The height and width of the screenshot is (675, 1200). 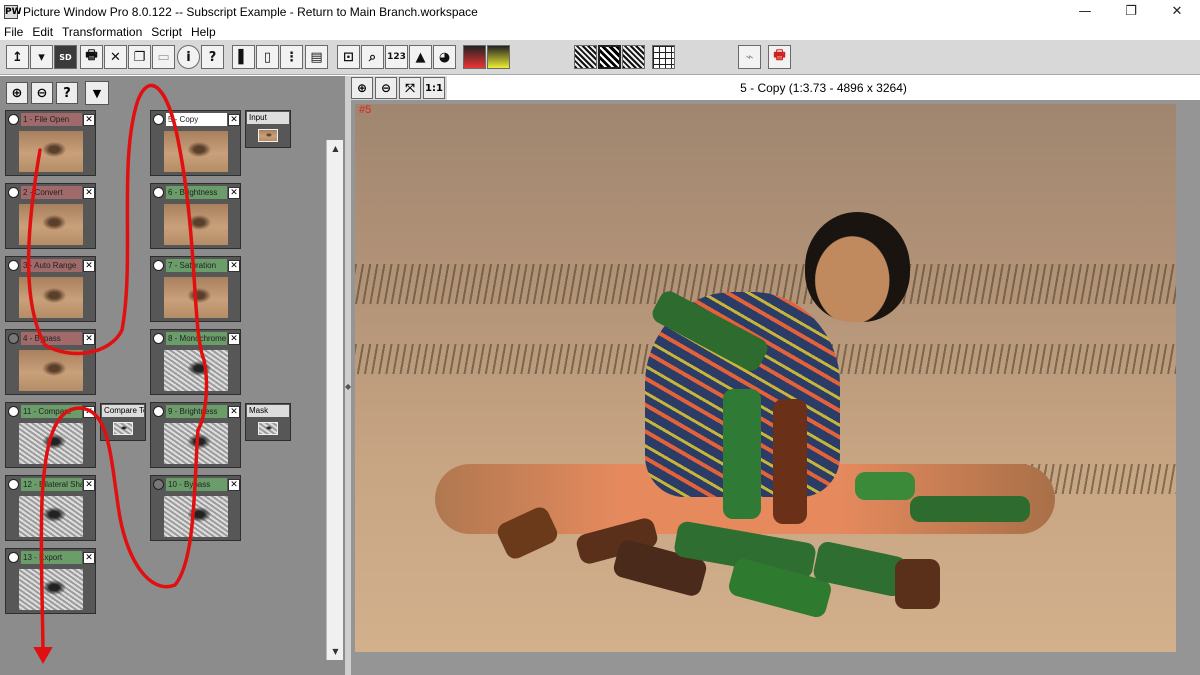 What do you see at coordinates (663, 57) in the screenshot?
I see `grid-icon` at bounding box center [663, 57].